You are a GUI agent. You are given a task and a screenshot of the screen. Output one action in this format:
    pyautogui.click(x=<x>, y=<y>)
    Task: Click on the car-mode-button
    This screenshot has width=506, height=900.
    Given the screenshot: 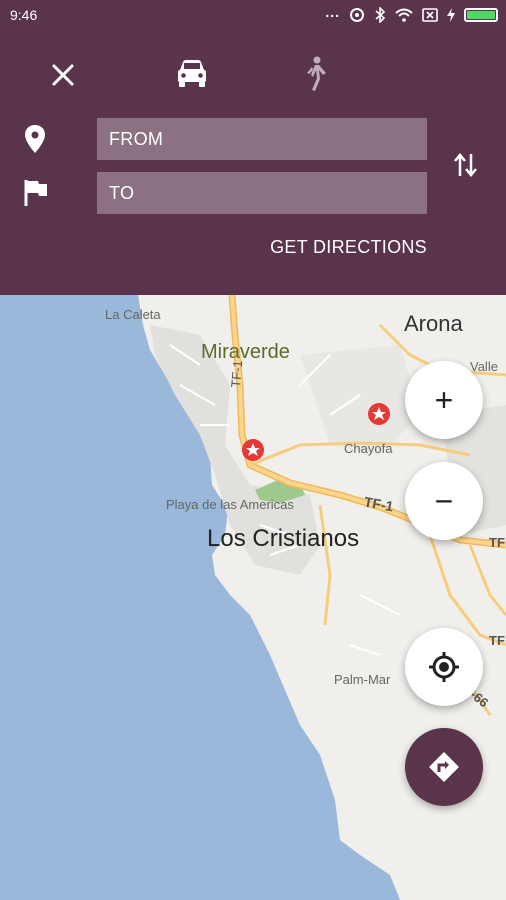 What is the action you would take?
    pyautogui.click(x=192, y=74)
    